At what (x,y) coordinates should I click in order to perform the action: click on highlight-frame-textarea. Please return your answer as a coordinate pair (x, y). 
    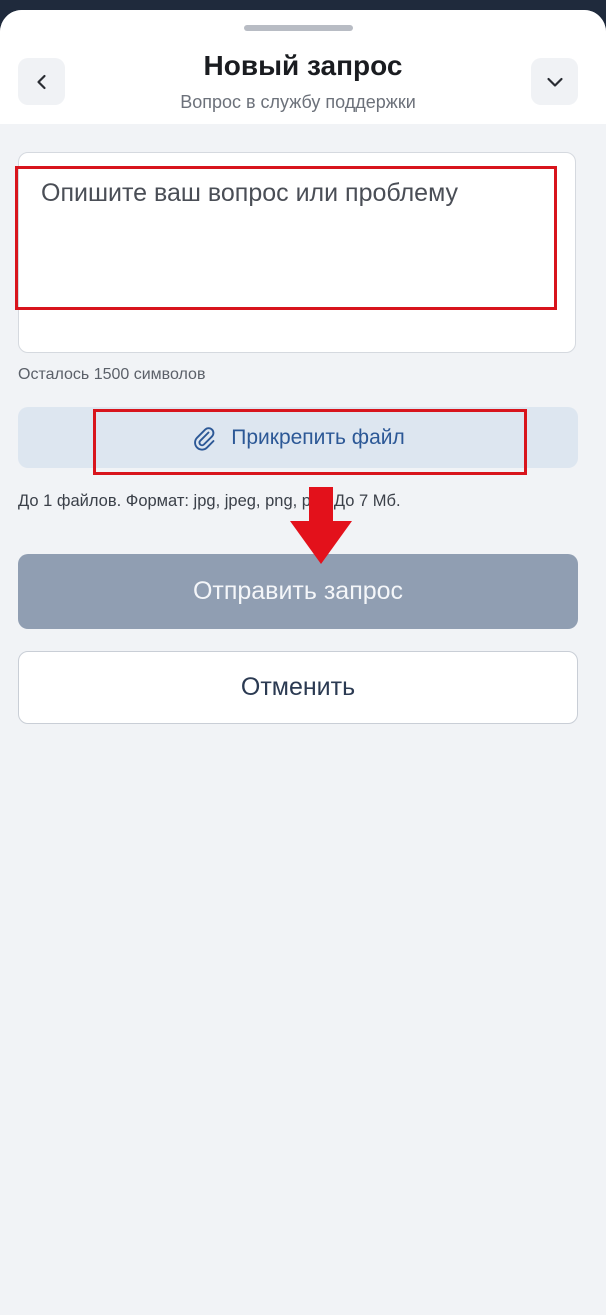
    Looking at the image, I should click on (286, 238).